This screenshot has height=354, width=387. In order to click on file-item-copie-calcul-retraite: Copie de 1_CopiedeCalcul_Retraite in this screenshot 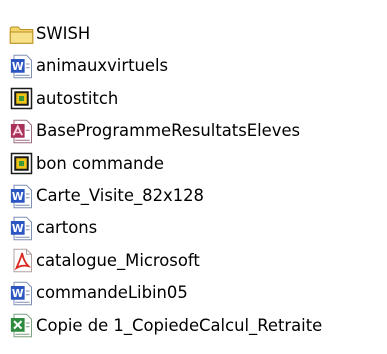, I will do `click(198, 326)`.